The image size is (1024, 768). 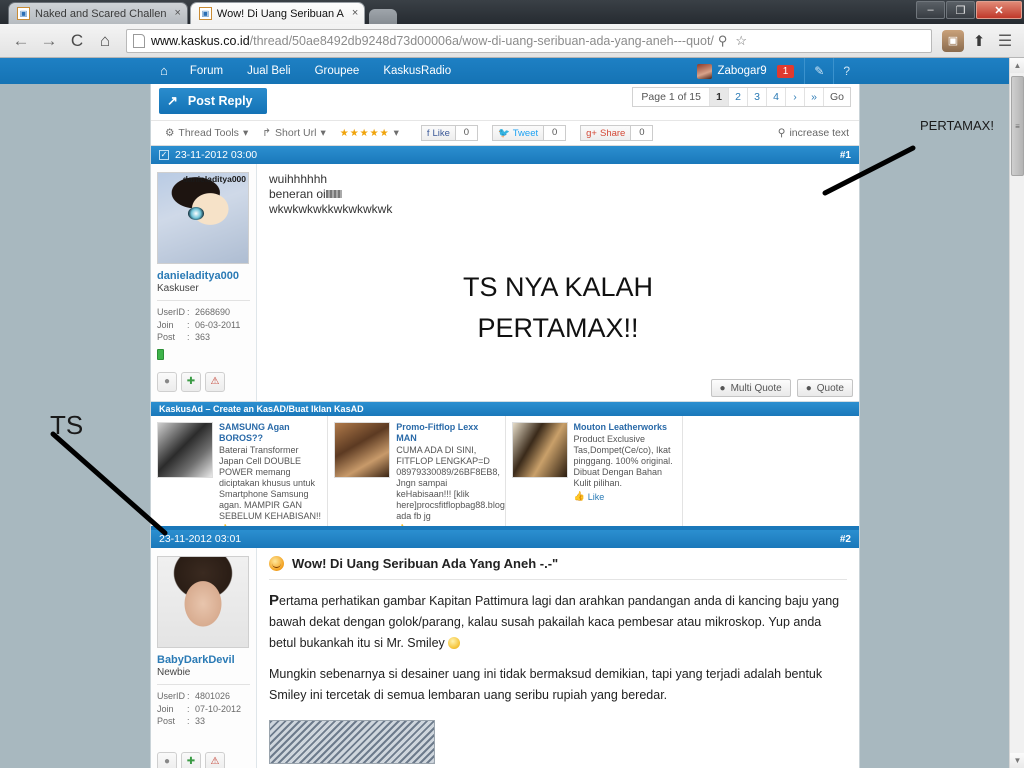 I want to click on pertamax-annotation-line, so click(x=869, y=170).